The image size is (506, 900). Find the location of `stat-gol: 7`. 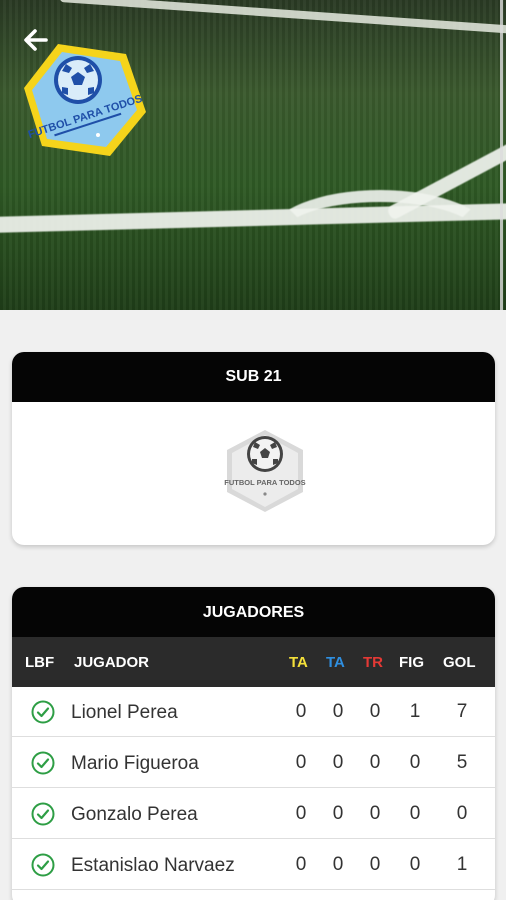

stat-gol: 7 is located at coordinates (462, 711).